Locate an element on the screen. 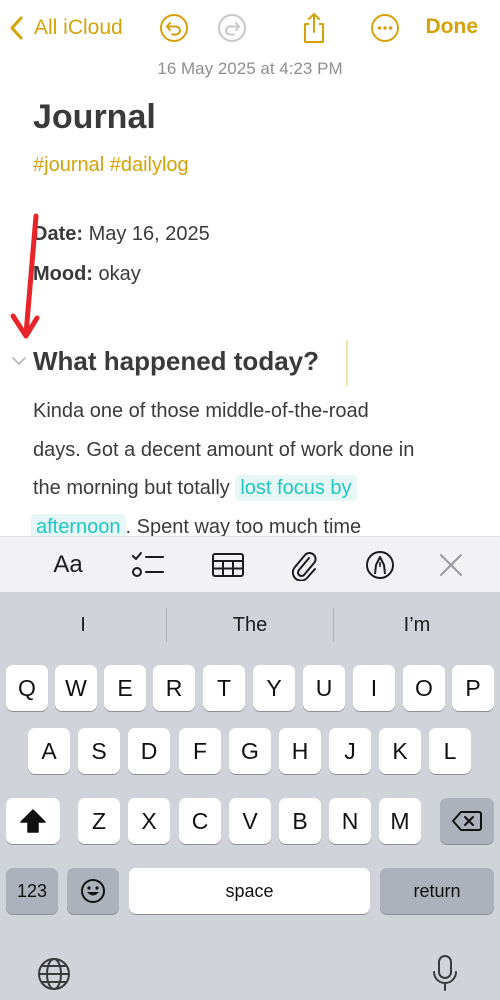 This screenshot has width=500, height=1000. chevron-left-icon is located at coordinates (16, 28).